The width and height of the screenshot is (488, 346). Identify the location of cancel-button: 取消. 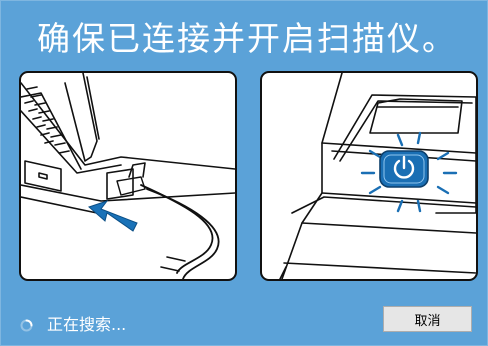
(427, 319).